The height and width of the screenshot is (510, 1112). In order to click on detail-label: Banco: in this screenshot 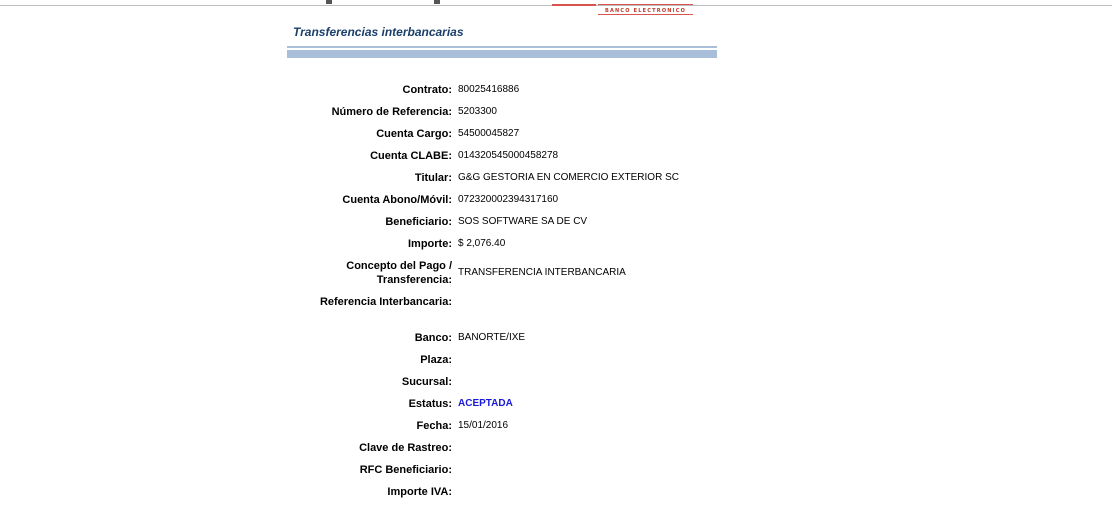, I will do `click(433, 338)`.